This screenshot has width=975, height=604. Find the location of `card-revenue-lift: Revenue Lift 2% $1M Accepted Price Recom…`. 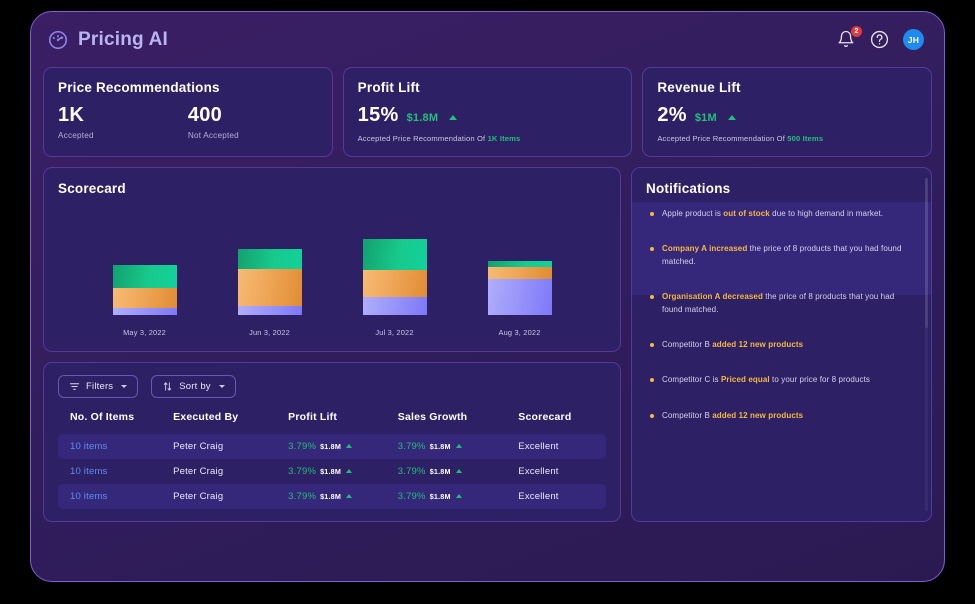

card-revenue-lift: Revenue Lift 2% $1M Accepted Price Recom… is located at coordinates (787, 112).